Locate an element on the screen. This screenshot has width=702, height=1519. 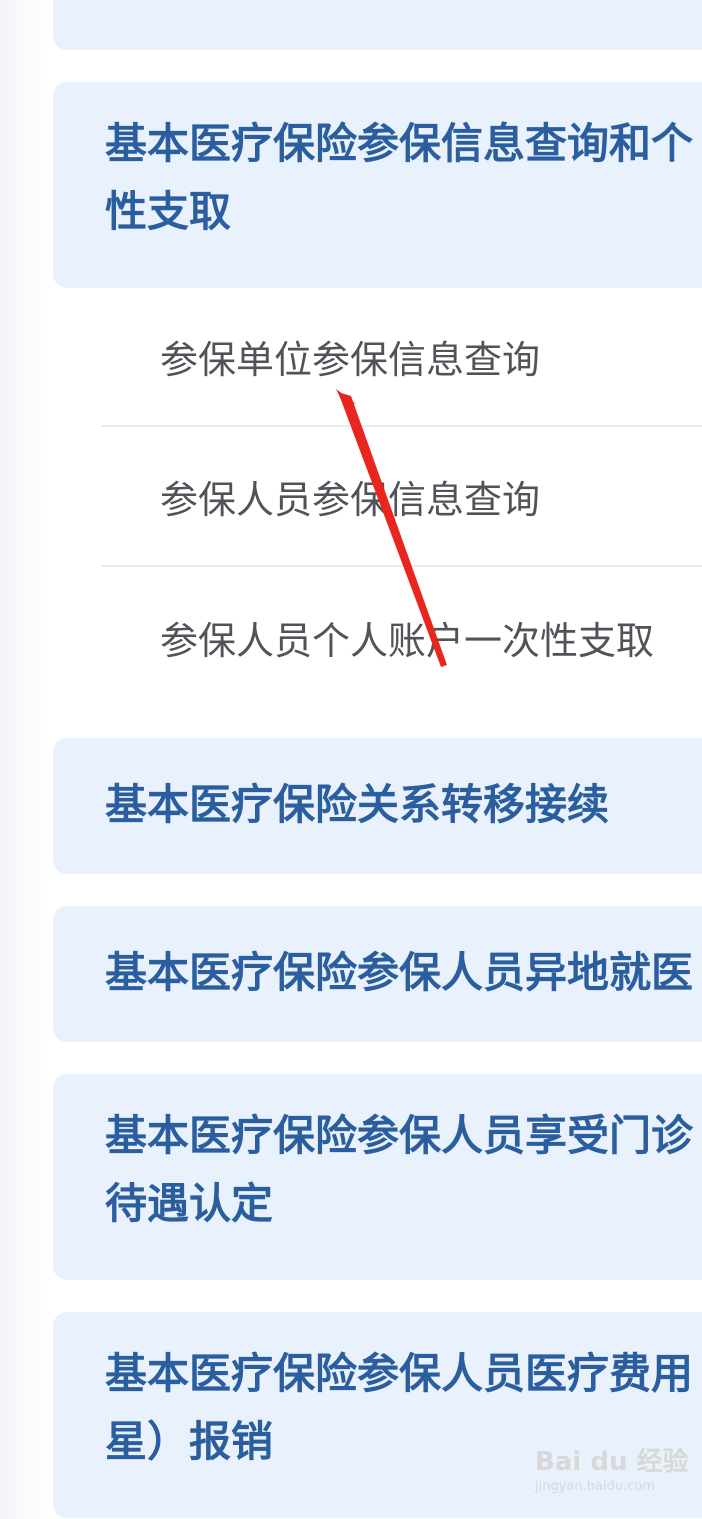
sub-item-account-lump-sum-withdrawal: 参保人员个人账户一次性支取 is located at coordinates (402, 637).